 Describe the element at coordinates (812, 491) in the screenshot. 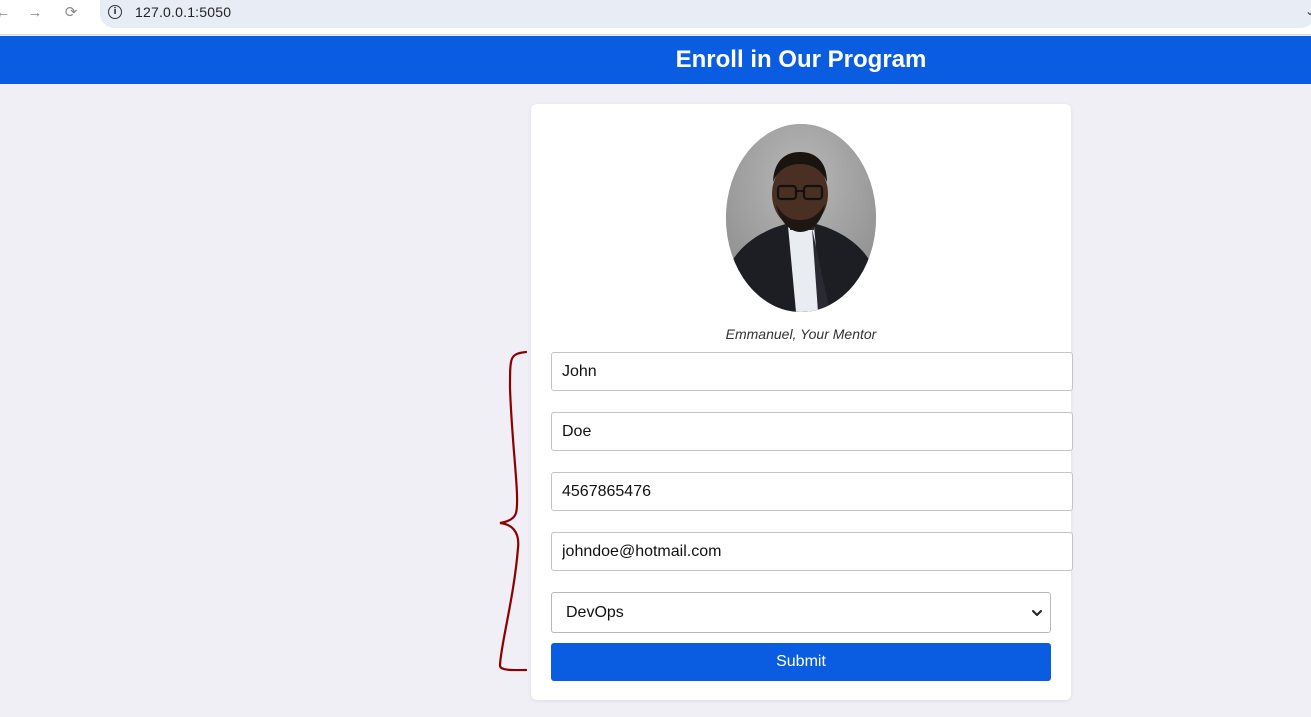

I see `phone-input` at that location.